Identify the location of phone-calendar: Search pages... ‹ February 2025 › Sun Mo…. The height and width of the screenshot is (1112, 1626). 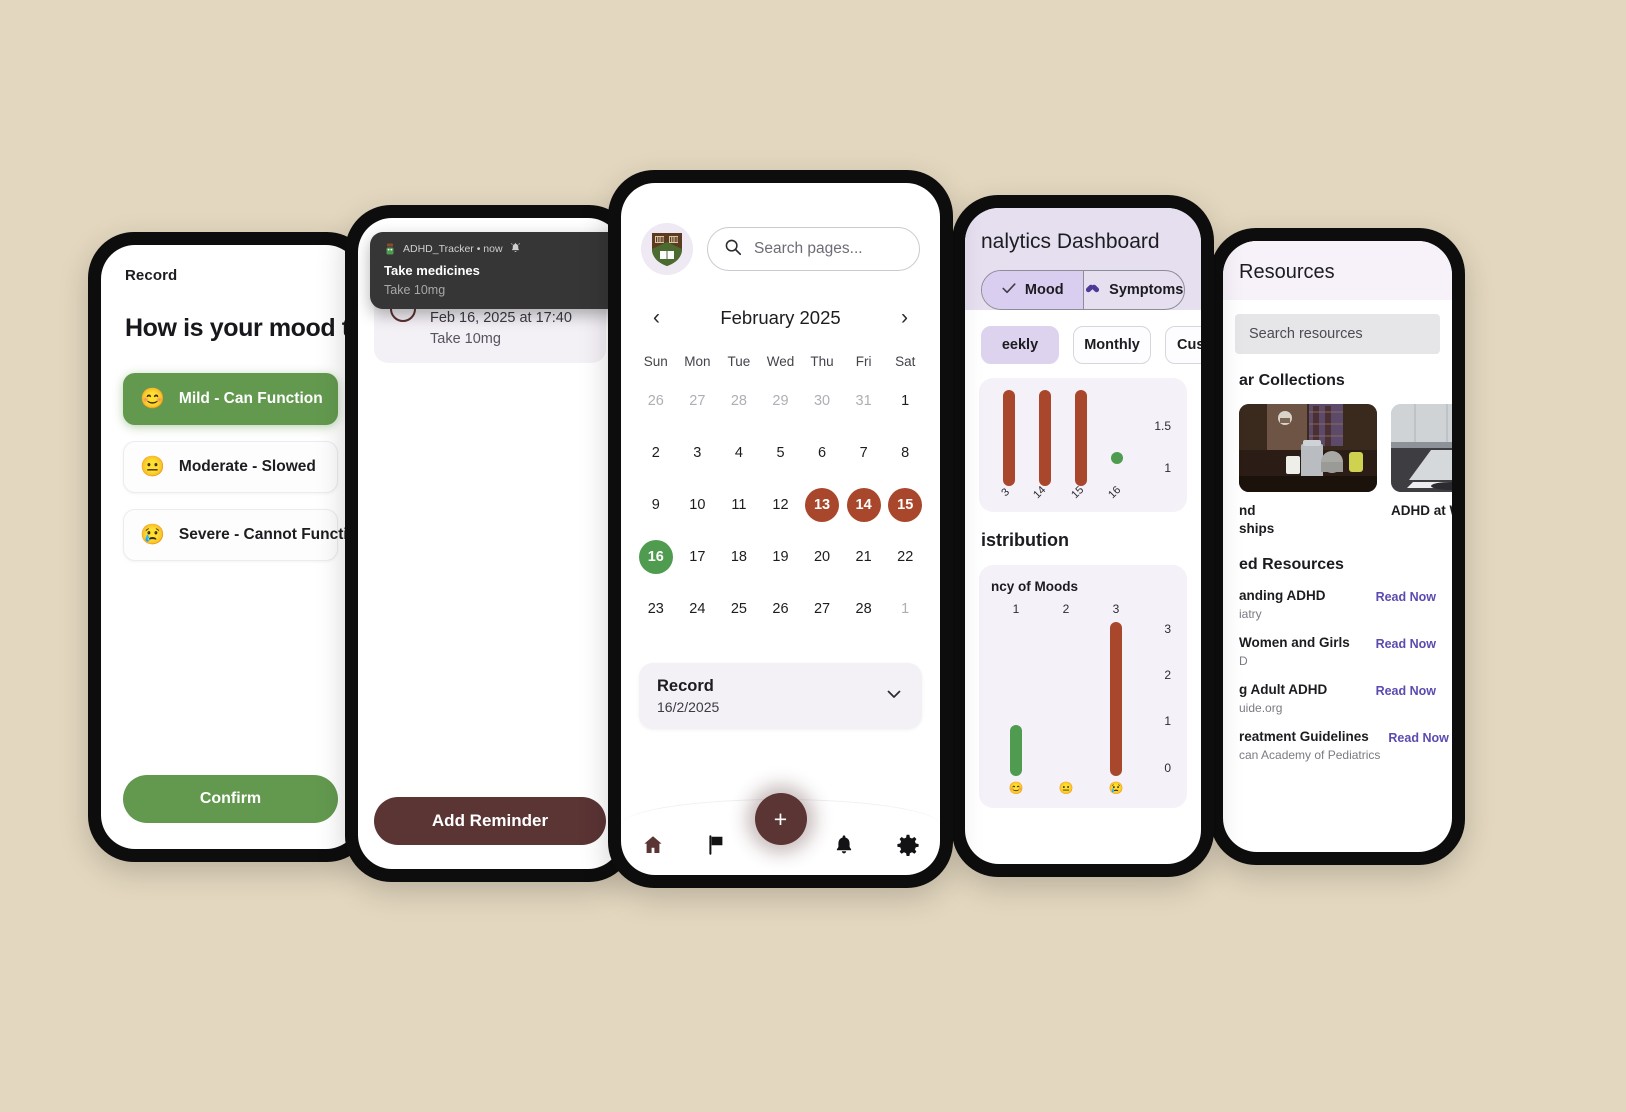
(780, 529).